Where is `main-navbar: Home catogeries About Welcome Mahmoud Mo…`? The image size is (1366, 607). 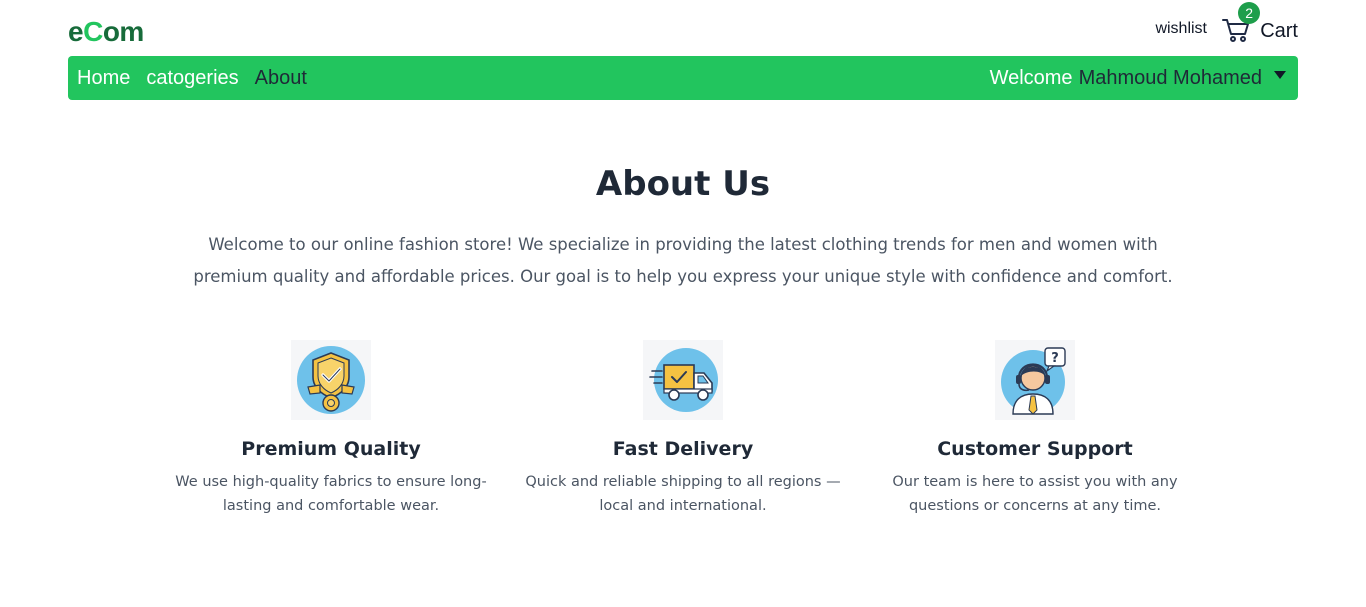
main-navbar: Home catogeries About Welcome Mahmoud Mo… is located at coordinates (683, 78).